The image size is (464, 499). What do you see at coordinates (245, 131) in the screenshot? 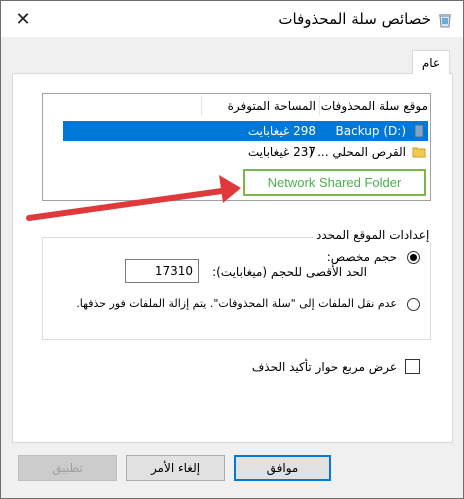
I see `list-item-drive-d: Backup (D:) 298 غيغابايت` at bounding box center [245, 131].